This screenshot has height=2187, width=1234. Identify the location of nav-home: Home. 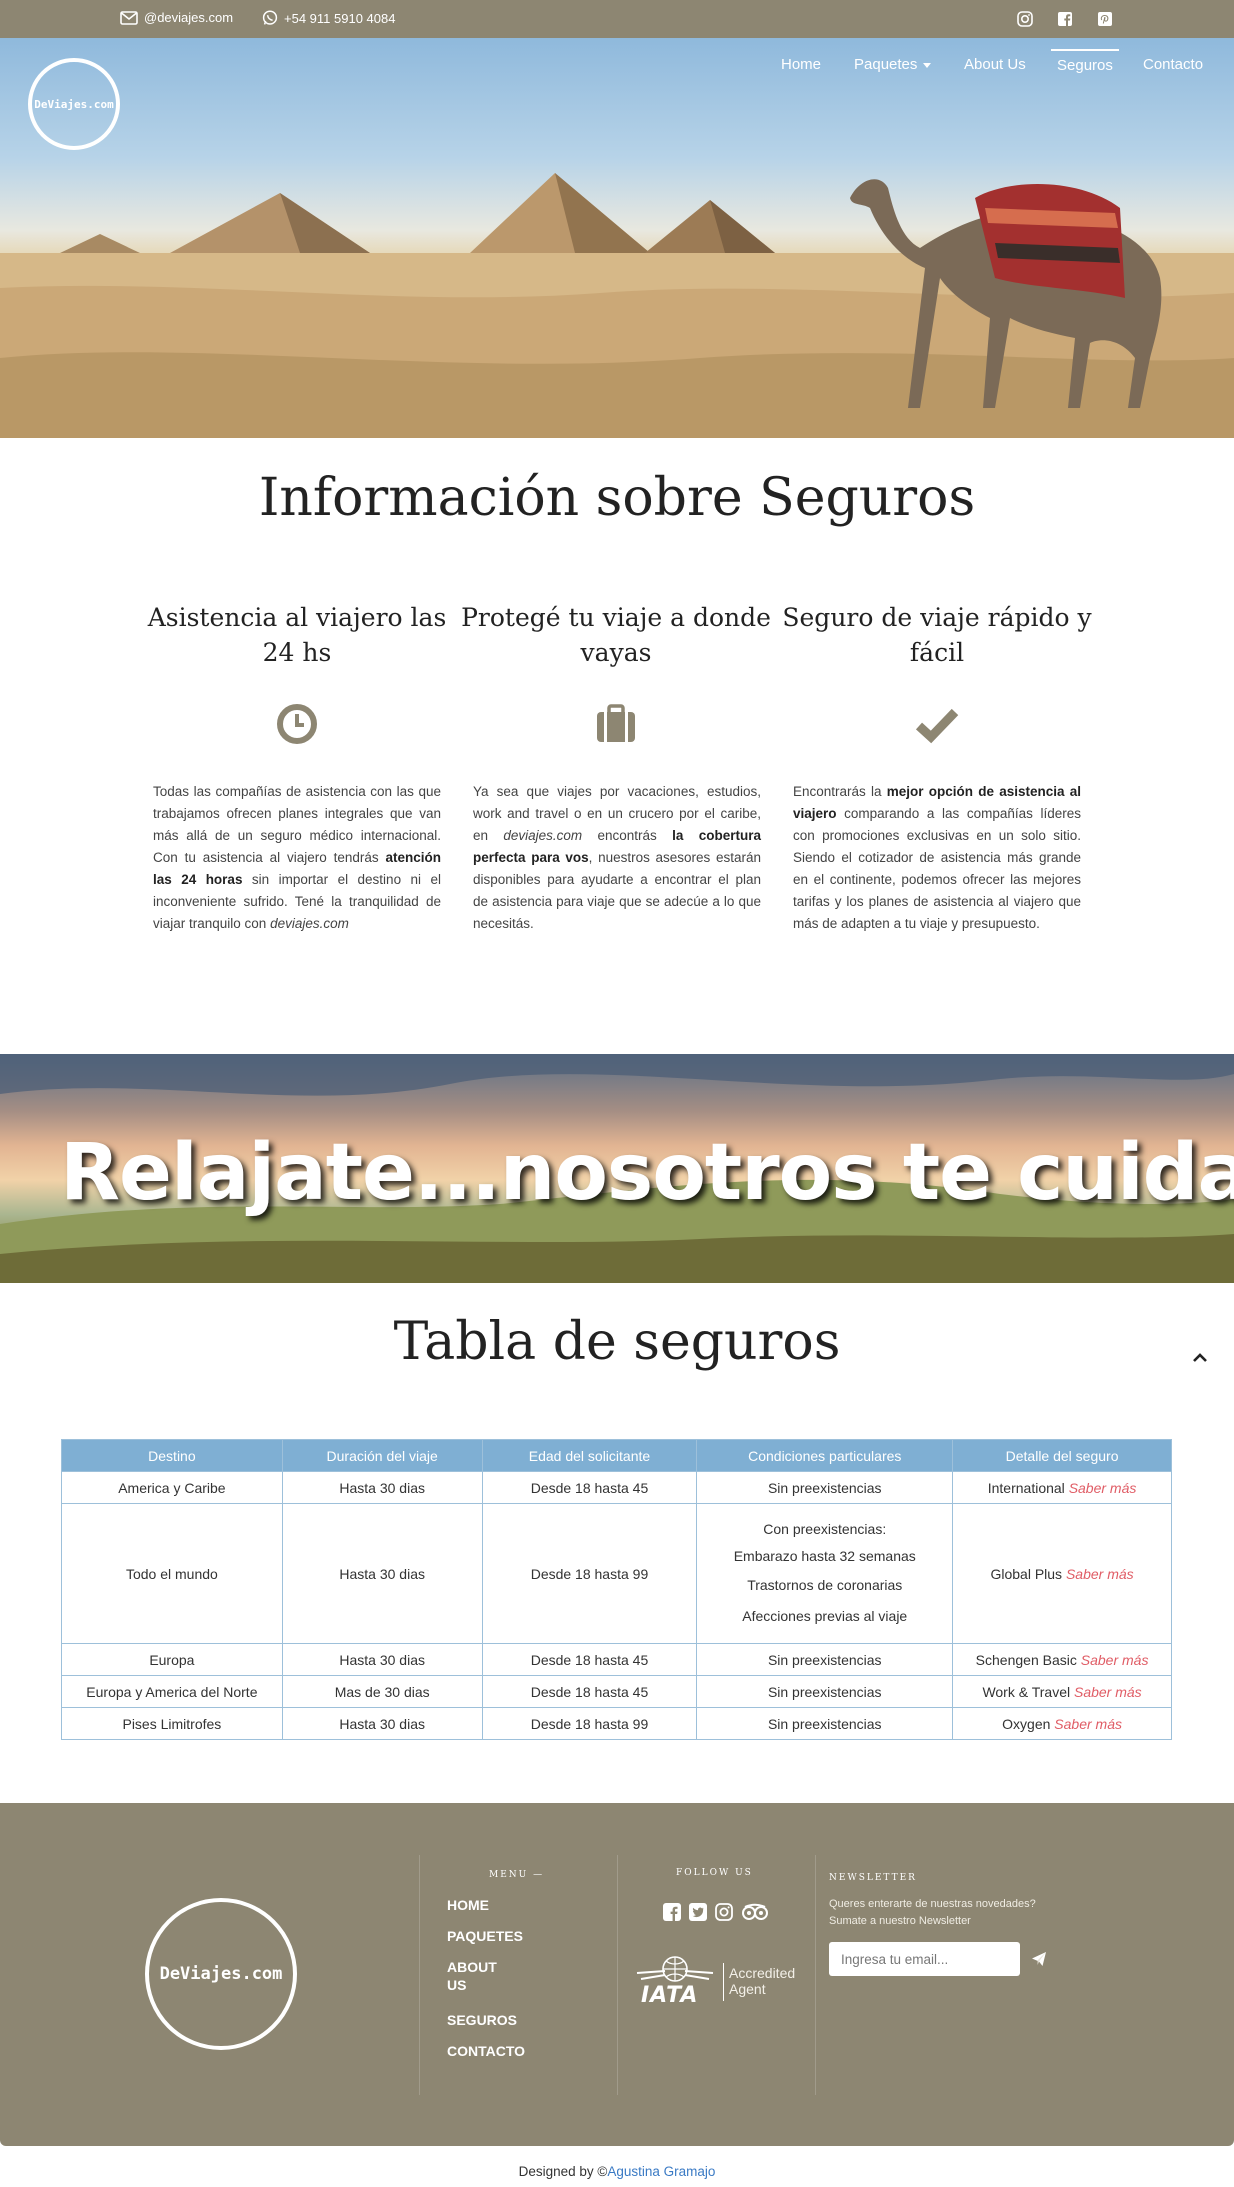
(801, 64).